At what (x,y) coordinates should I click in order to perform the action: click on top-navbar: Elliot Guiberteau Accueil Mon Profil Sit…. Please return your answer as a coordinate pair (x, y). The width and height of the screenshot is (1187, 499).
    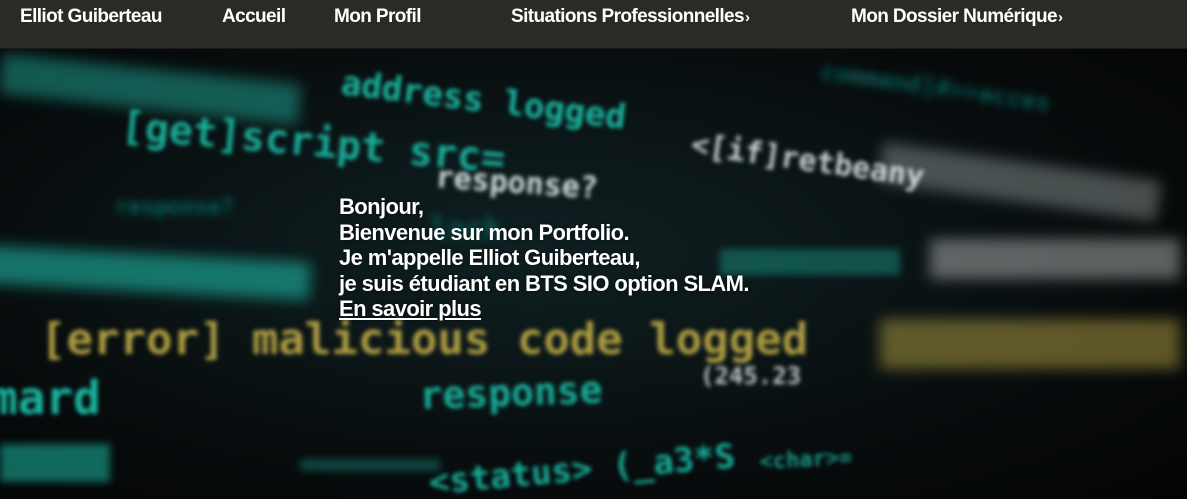
    Looking at the image, I should click on (593, 24).